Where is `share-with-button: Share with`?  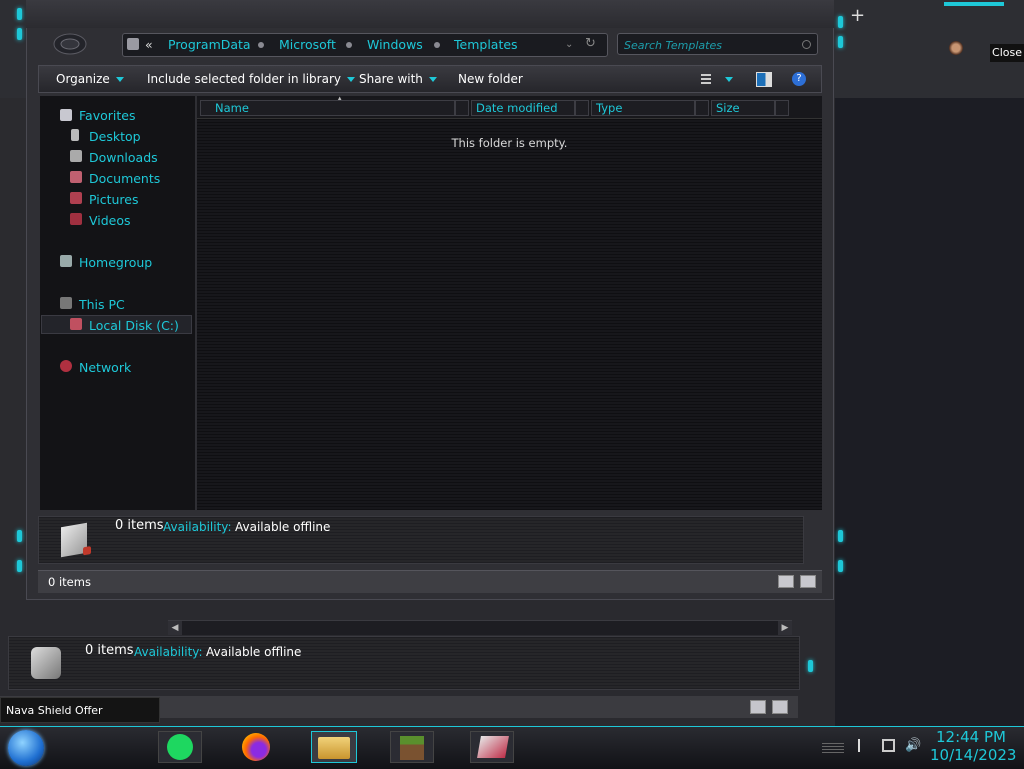 share-with-button: Share with is located at coordinates (398, 79).